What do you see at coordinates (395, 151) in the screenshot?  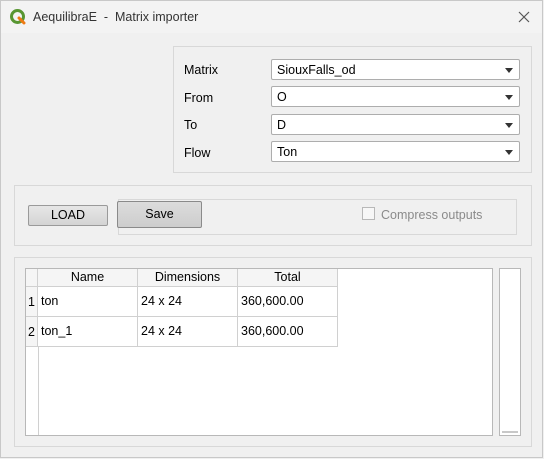 I see `flow-combo: Ton` at bounding box center [395, 151].